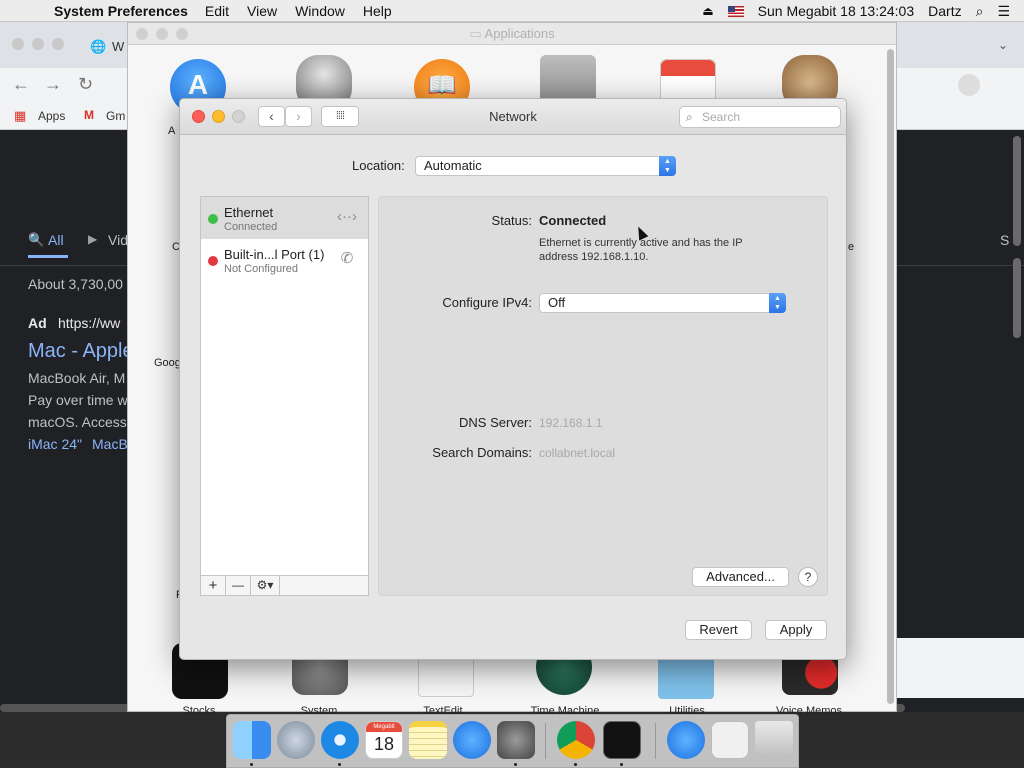  What do you see at coordinates (774, 740) in the screenshot?
I see `trash-dock-icon` at bounding box center [774, 740].